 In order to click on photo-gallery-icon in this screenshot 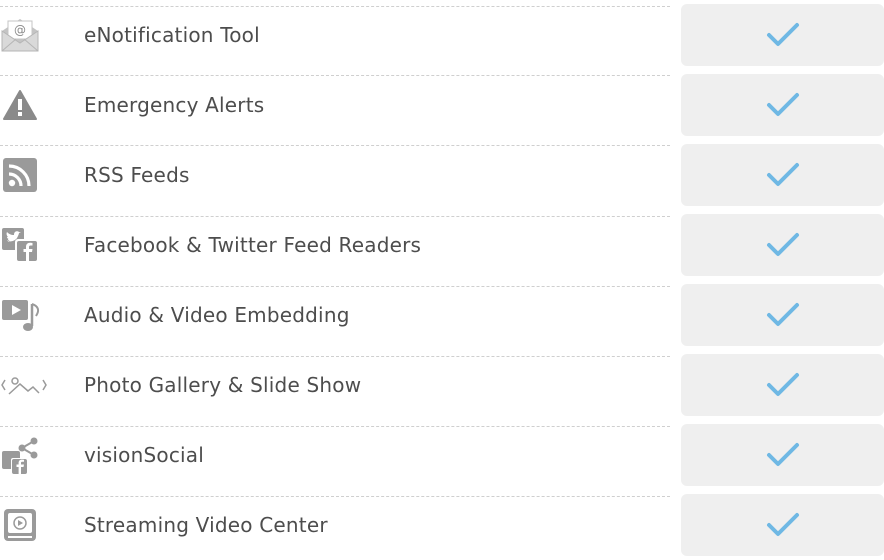, I will do `click(24, 385)`.